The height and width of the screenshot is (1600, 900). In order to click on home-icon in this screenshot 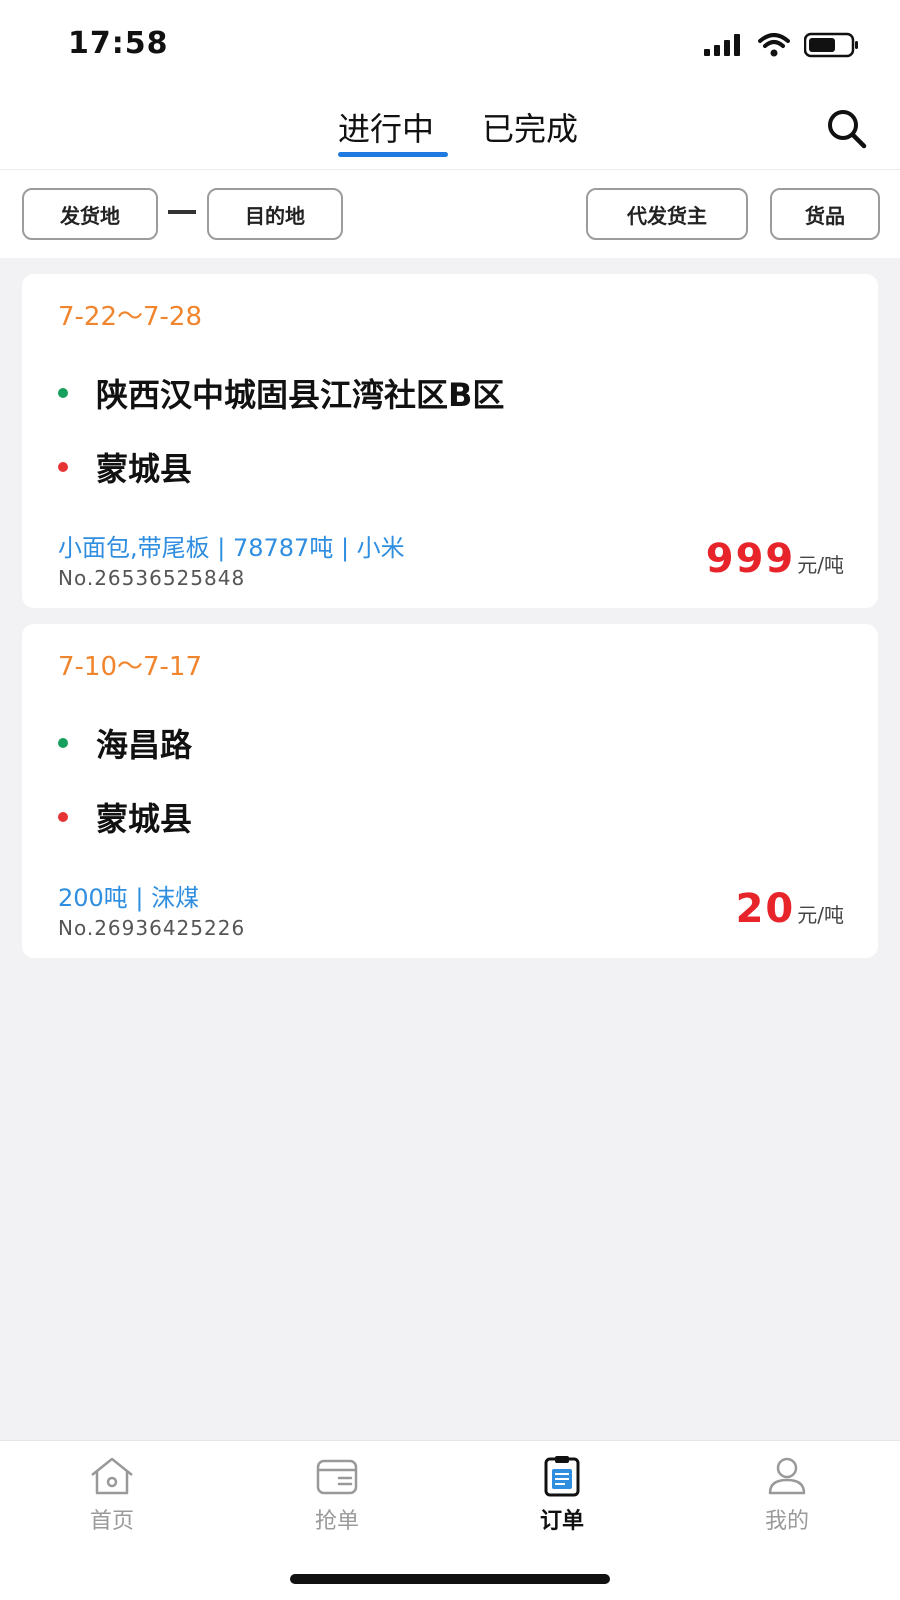, I will do `click(112, 1476)`.